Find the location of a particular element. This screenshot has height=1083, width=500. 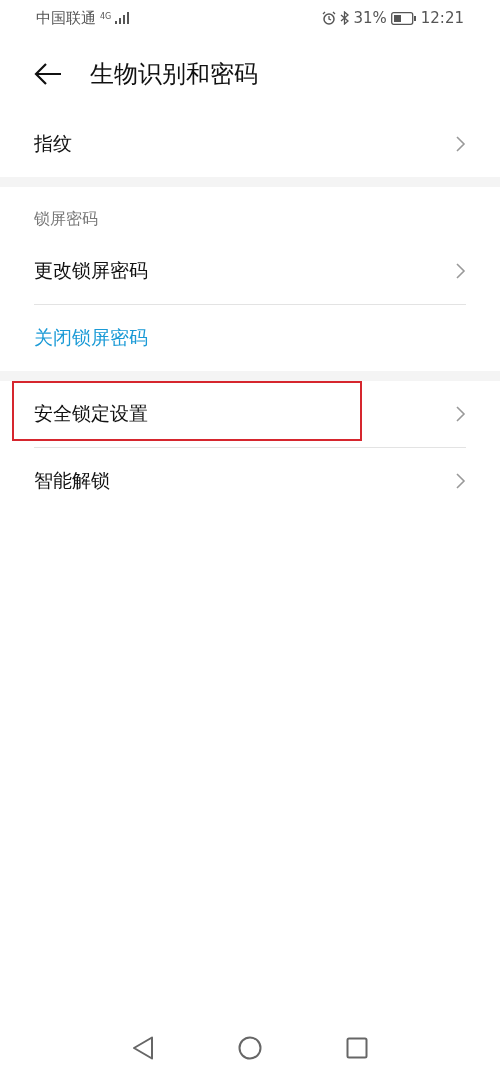

section-heading: 锁屏密码 is located at coordinates (66, 219).